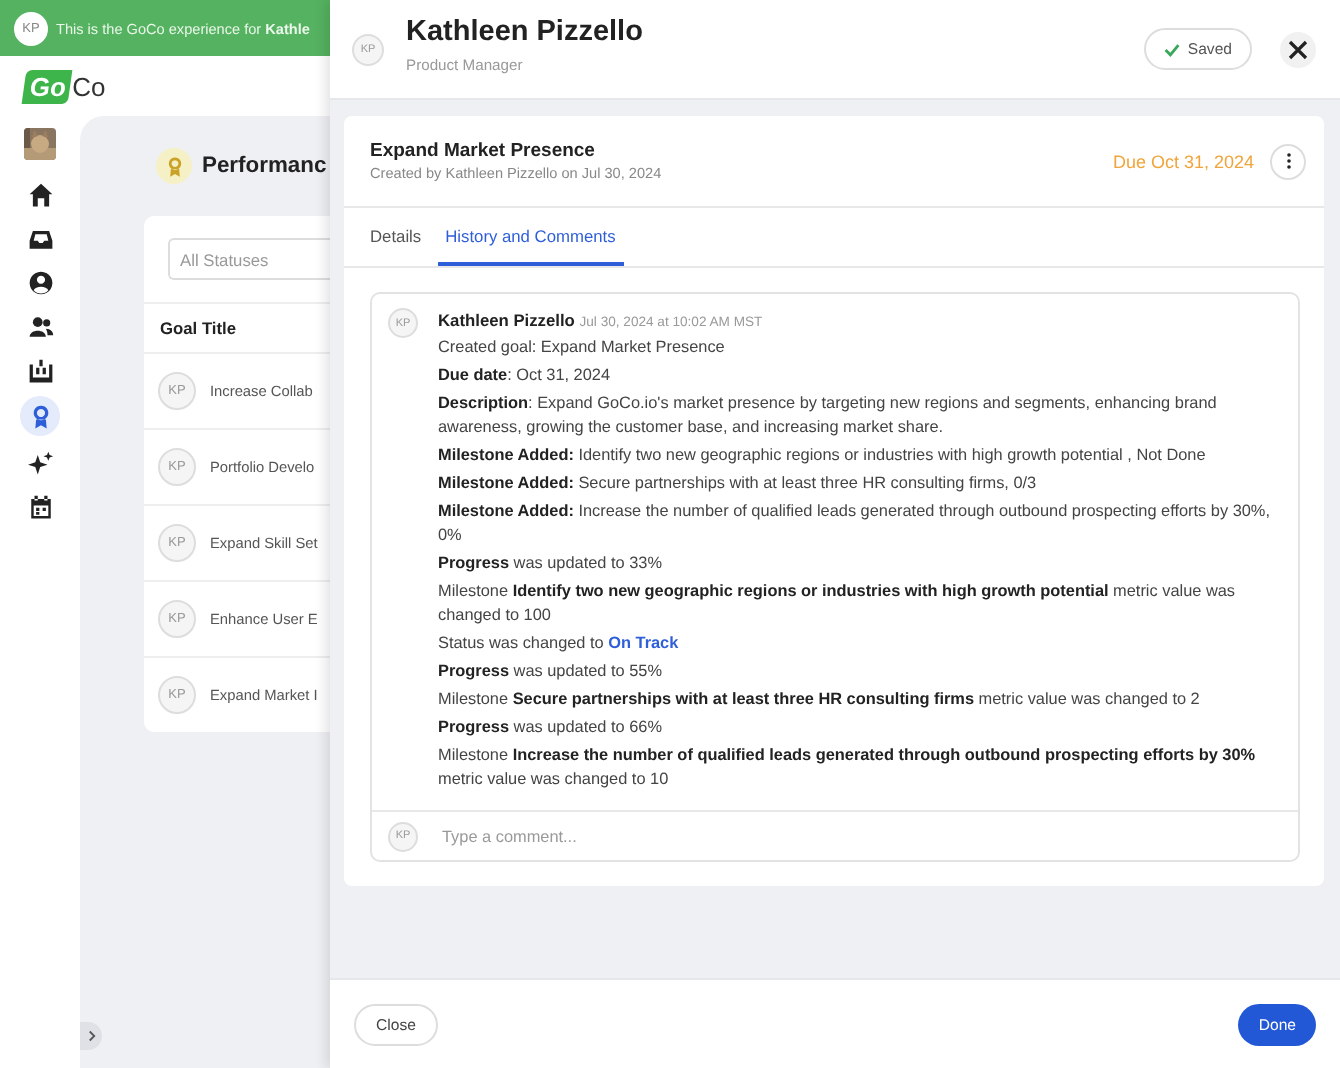 The height and width of the screenshot is (1068, 1340). Describe the element at coordinates (1171, 49) in the screenshot. I see `check-icon` at that location.